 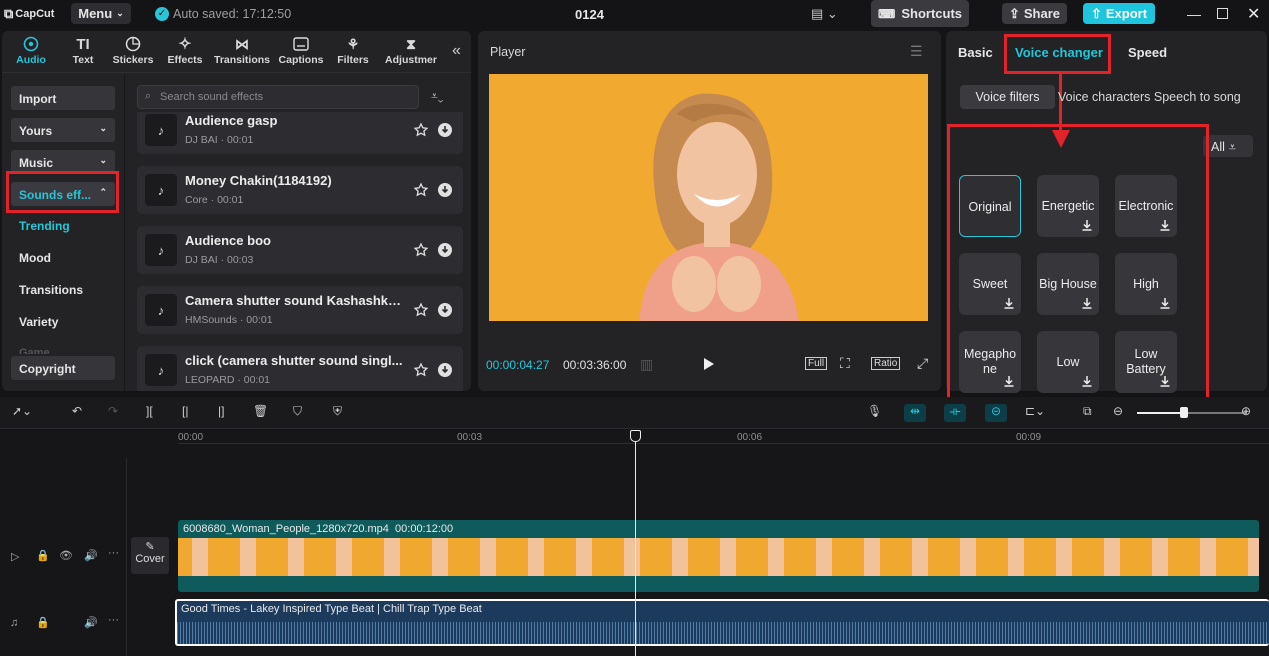 What do you see at coordinates (103, 128) in the screenshot?
I see `chevron-down-icon: ⌄` at bounding box center [103, 128].